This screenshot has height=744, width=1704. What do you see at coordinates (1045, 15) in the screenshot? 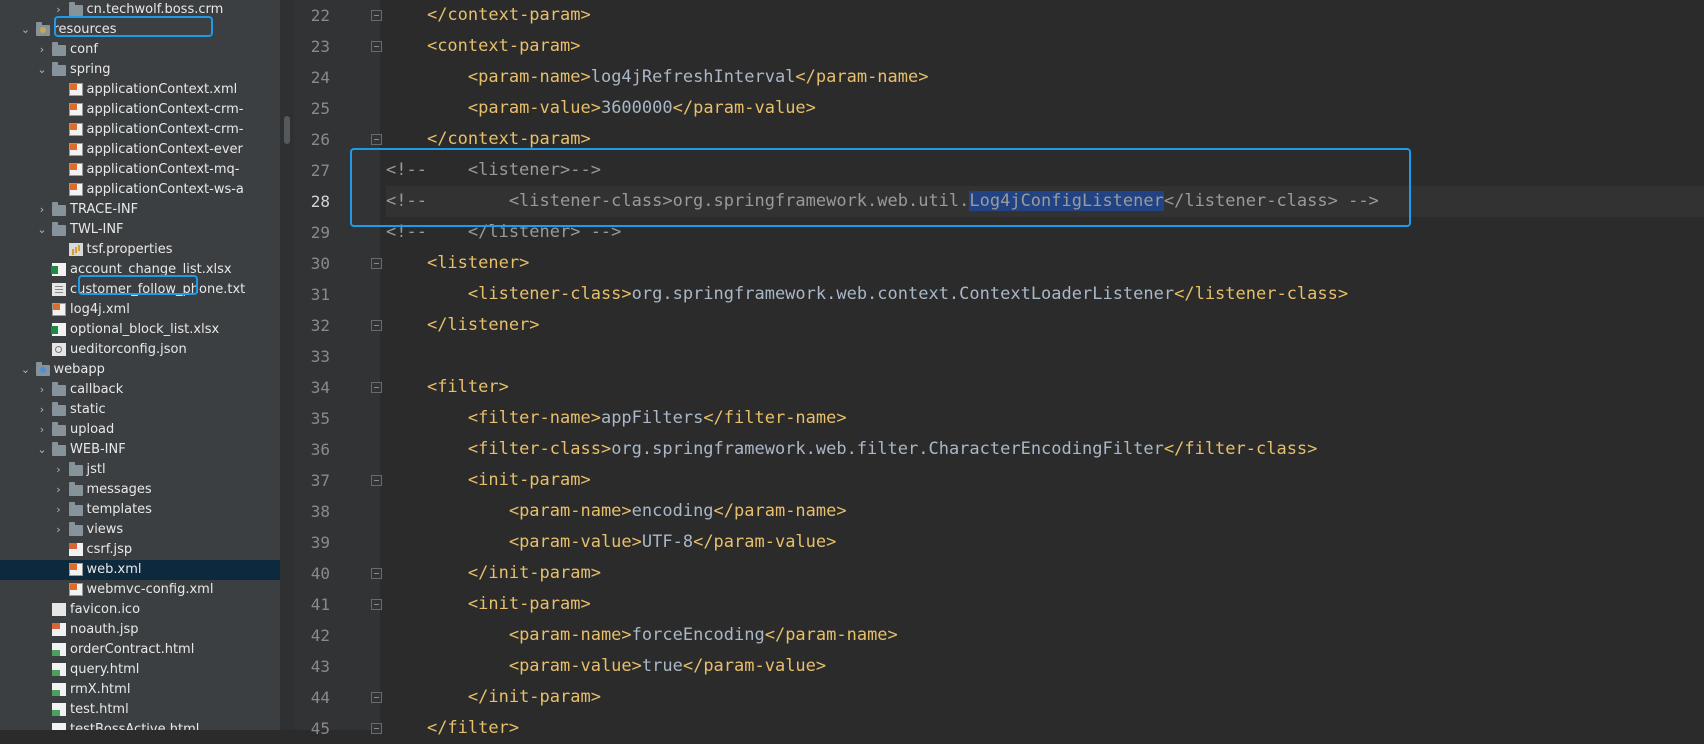
I see `code-line: </context-param>` at bounding box center [1045, 15].